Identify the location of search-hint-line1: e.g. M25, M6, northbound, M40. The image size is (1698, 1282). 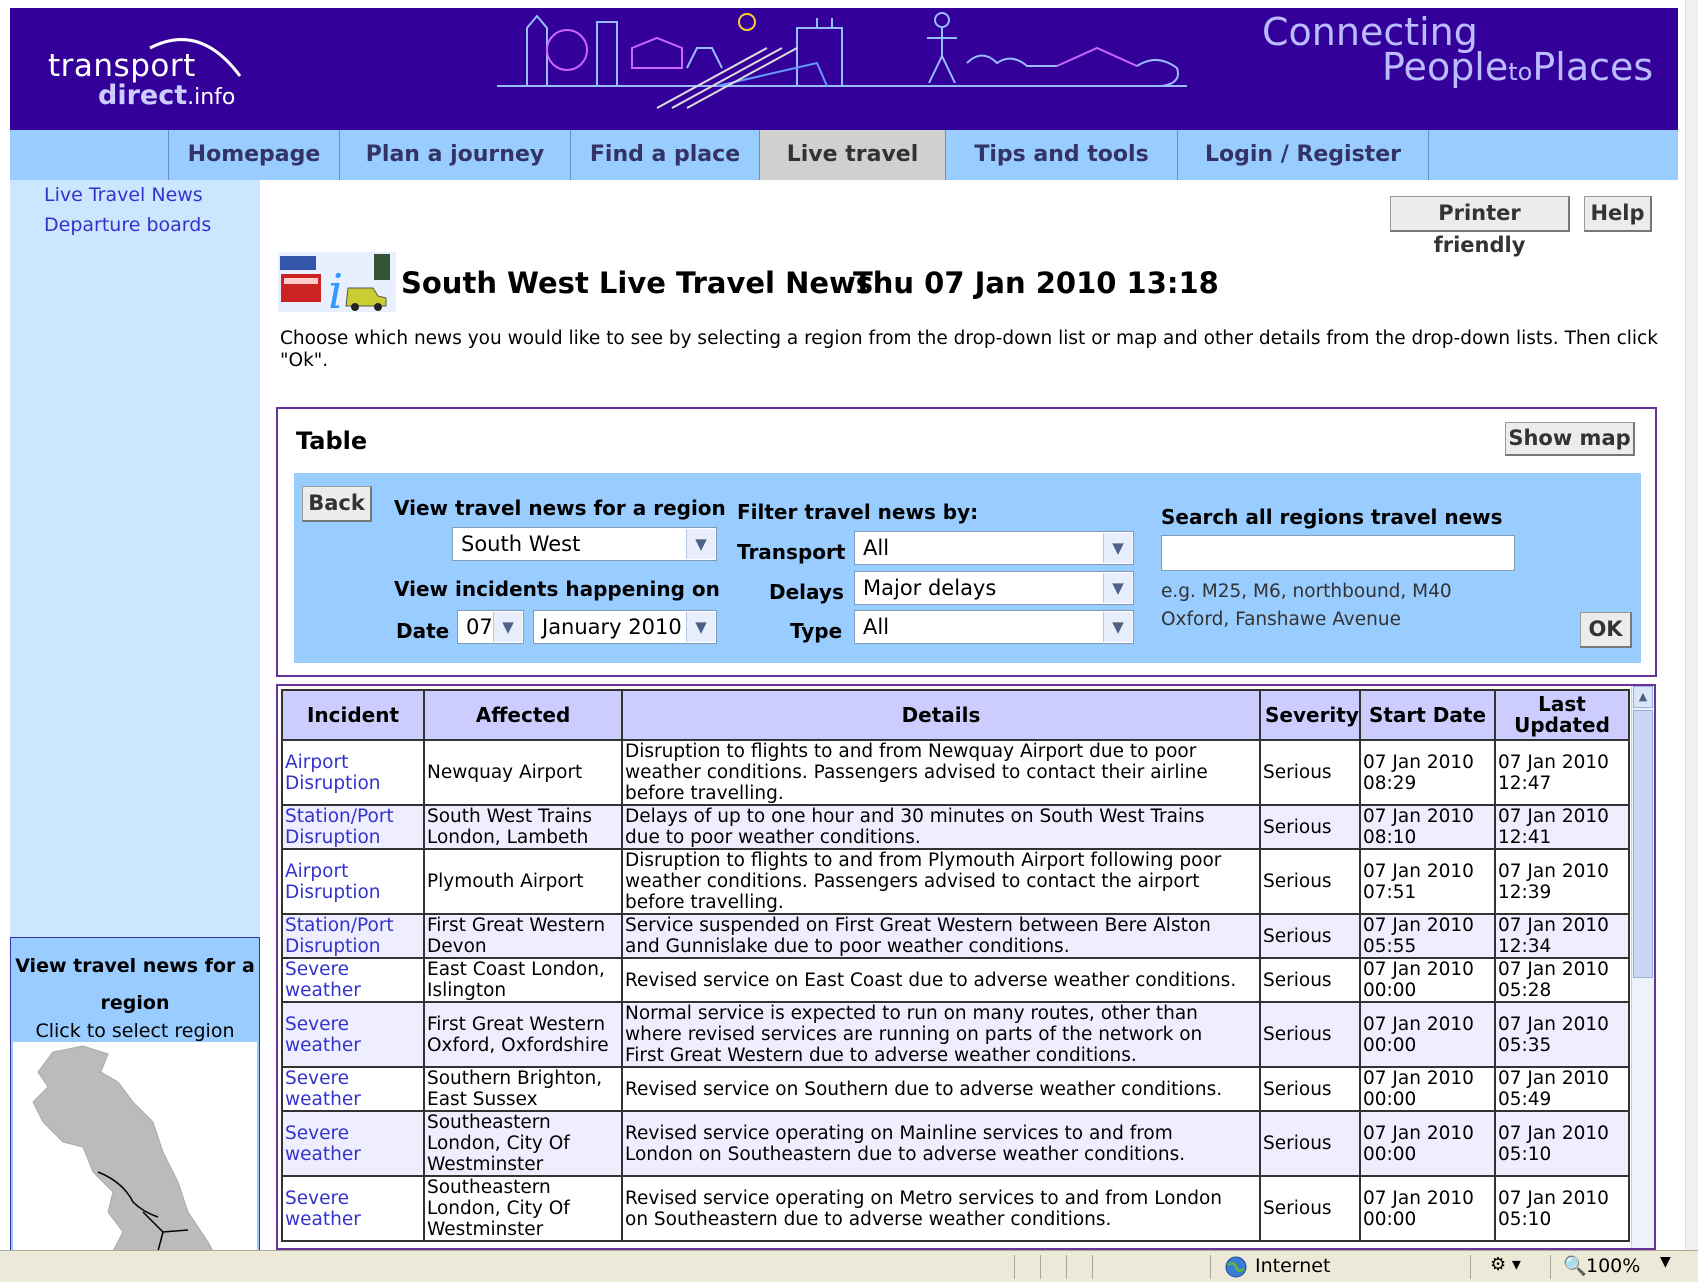
(1306, 591).